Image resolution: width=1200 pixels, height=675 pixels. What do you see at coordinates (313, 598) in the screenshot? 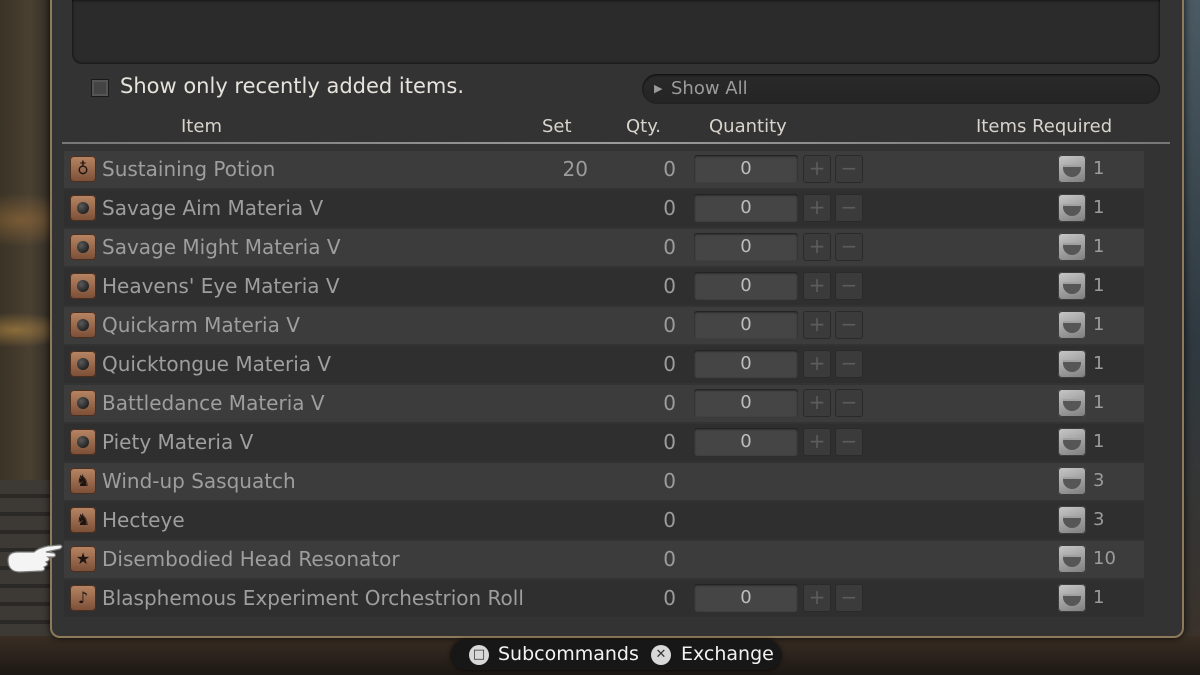
I see `item-name: Blasphemous Experiment Orchestrion Roll` at bounding box center [313, 598].